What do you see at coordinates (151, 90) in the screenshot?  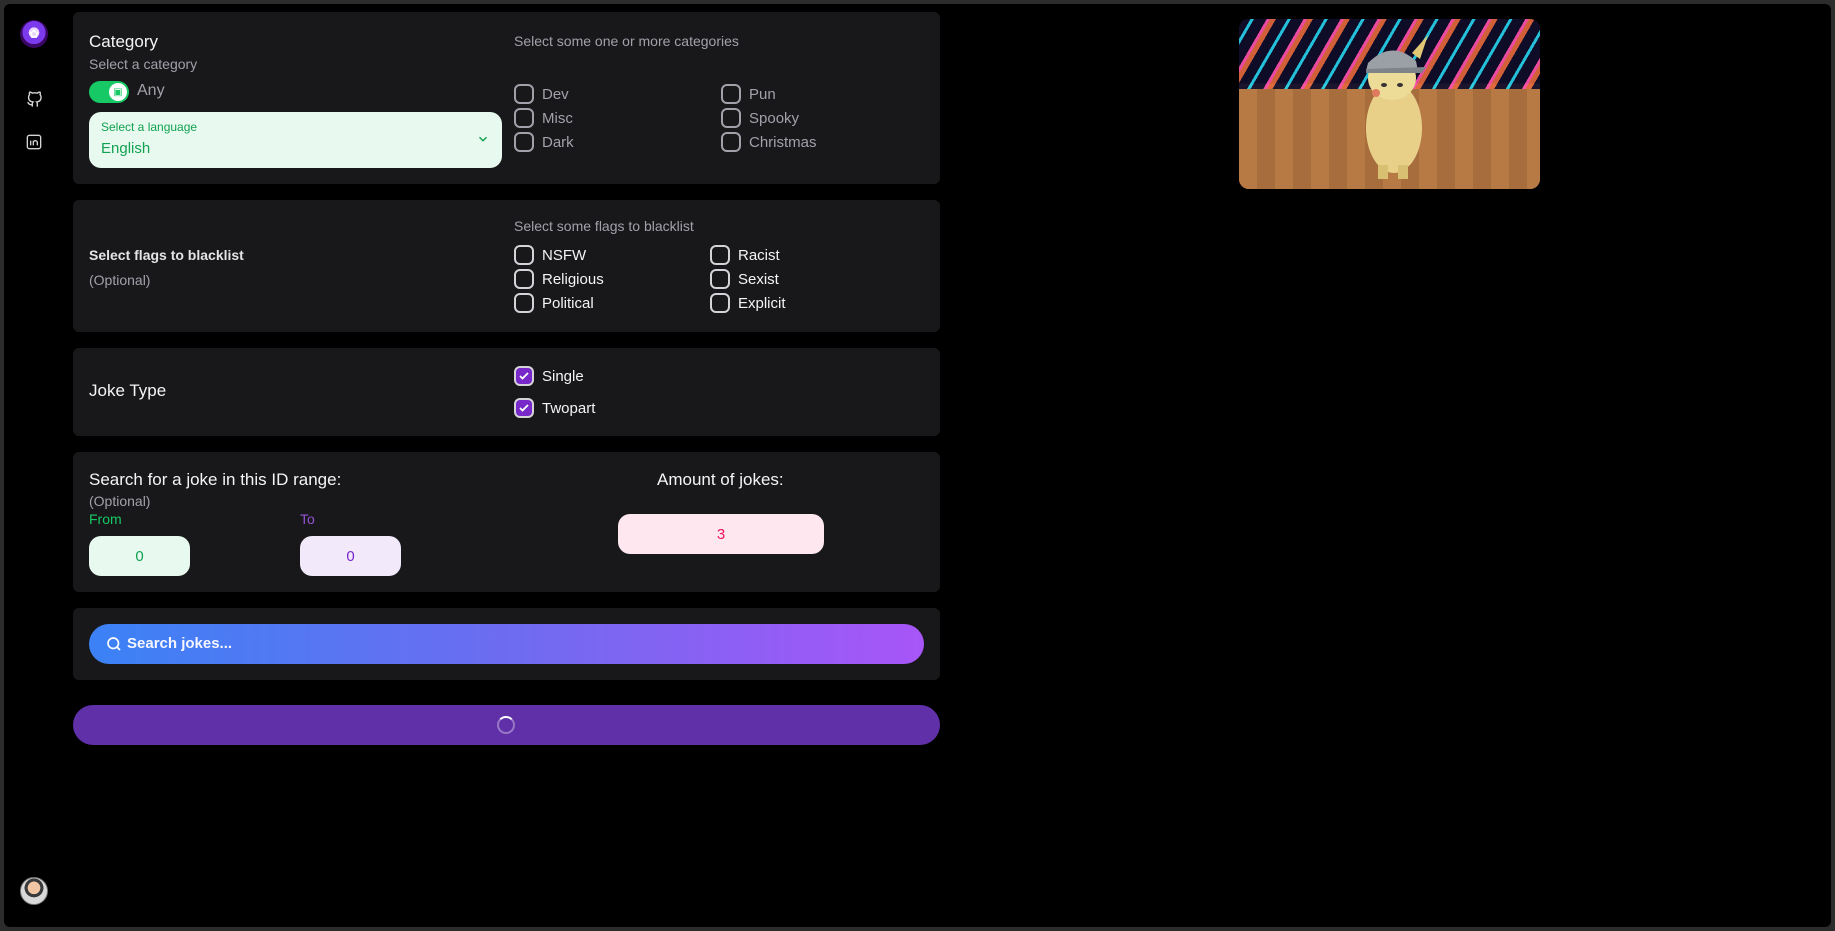 I see `any-toggle-label: Any` at bounding box center [151, 90].